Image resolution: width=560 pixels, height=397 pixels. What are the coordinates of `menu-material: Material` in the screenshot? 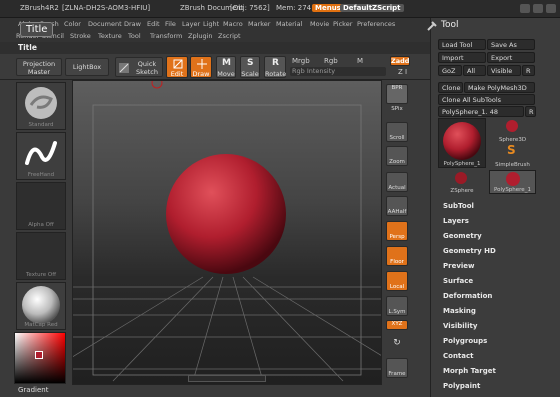 It's located at (289, 24).